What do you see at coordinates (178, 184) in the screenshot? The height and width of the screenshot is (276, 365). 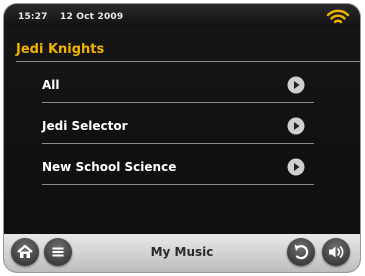 I see `list-divider` at bounding box center [178, 184].